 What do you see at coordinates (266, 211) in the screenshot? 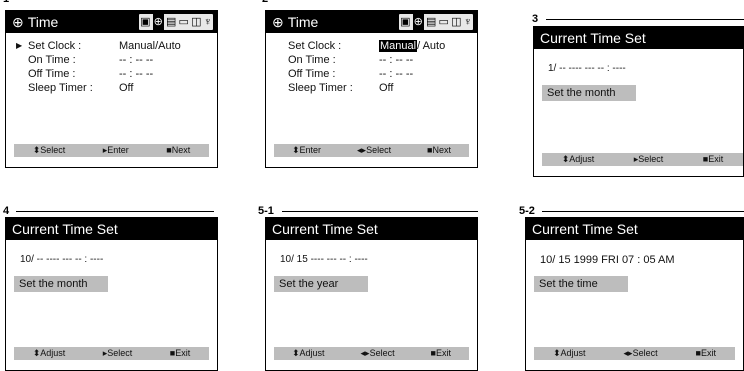
I see `step-label-5-1: 5-1` at bounding box center [266, 211].